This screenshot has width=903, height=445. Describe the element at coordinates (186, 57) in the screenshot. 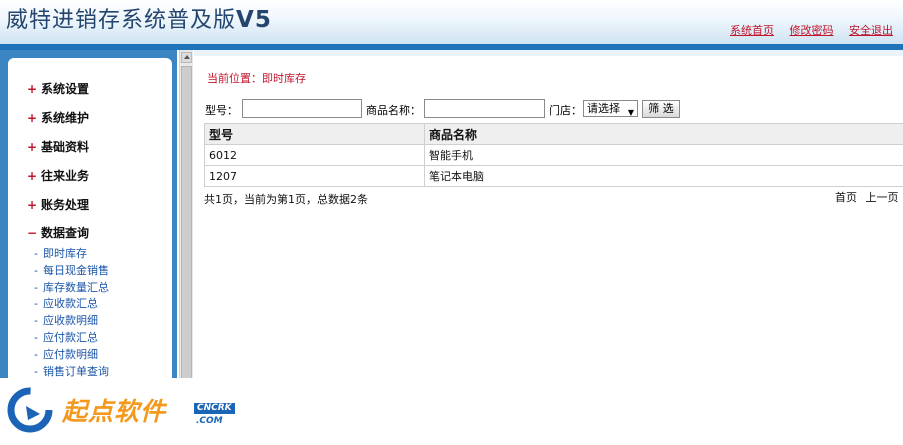

I see `scroll-up-arrow-icon` at that location.